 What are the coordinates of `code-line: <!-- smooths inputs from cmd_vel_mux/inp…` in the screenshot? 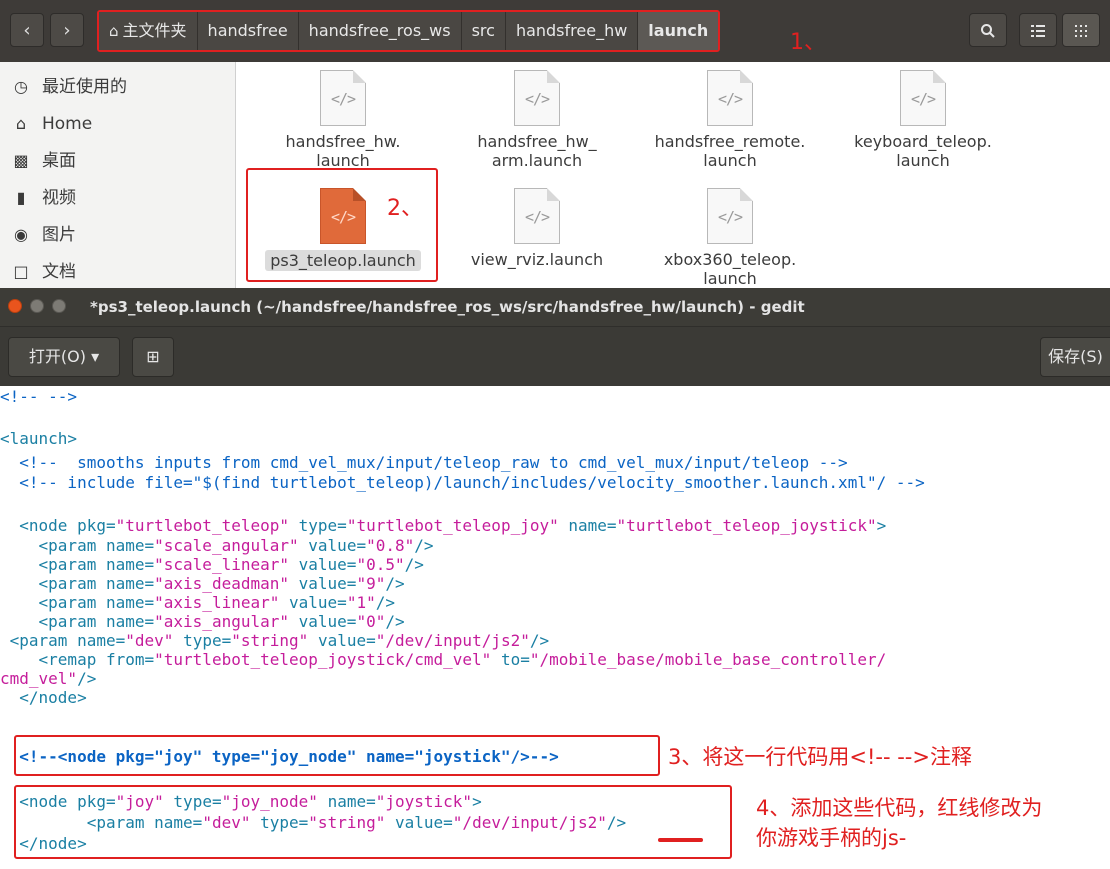 It's located at (424, 462).